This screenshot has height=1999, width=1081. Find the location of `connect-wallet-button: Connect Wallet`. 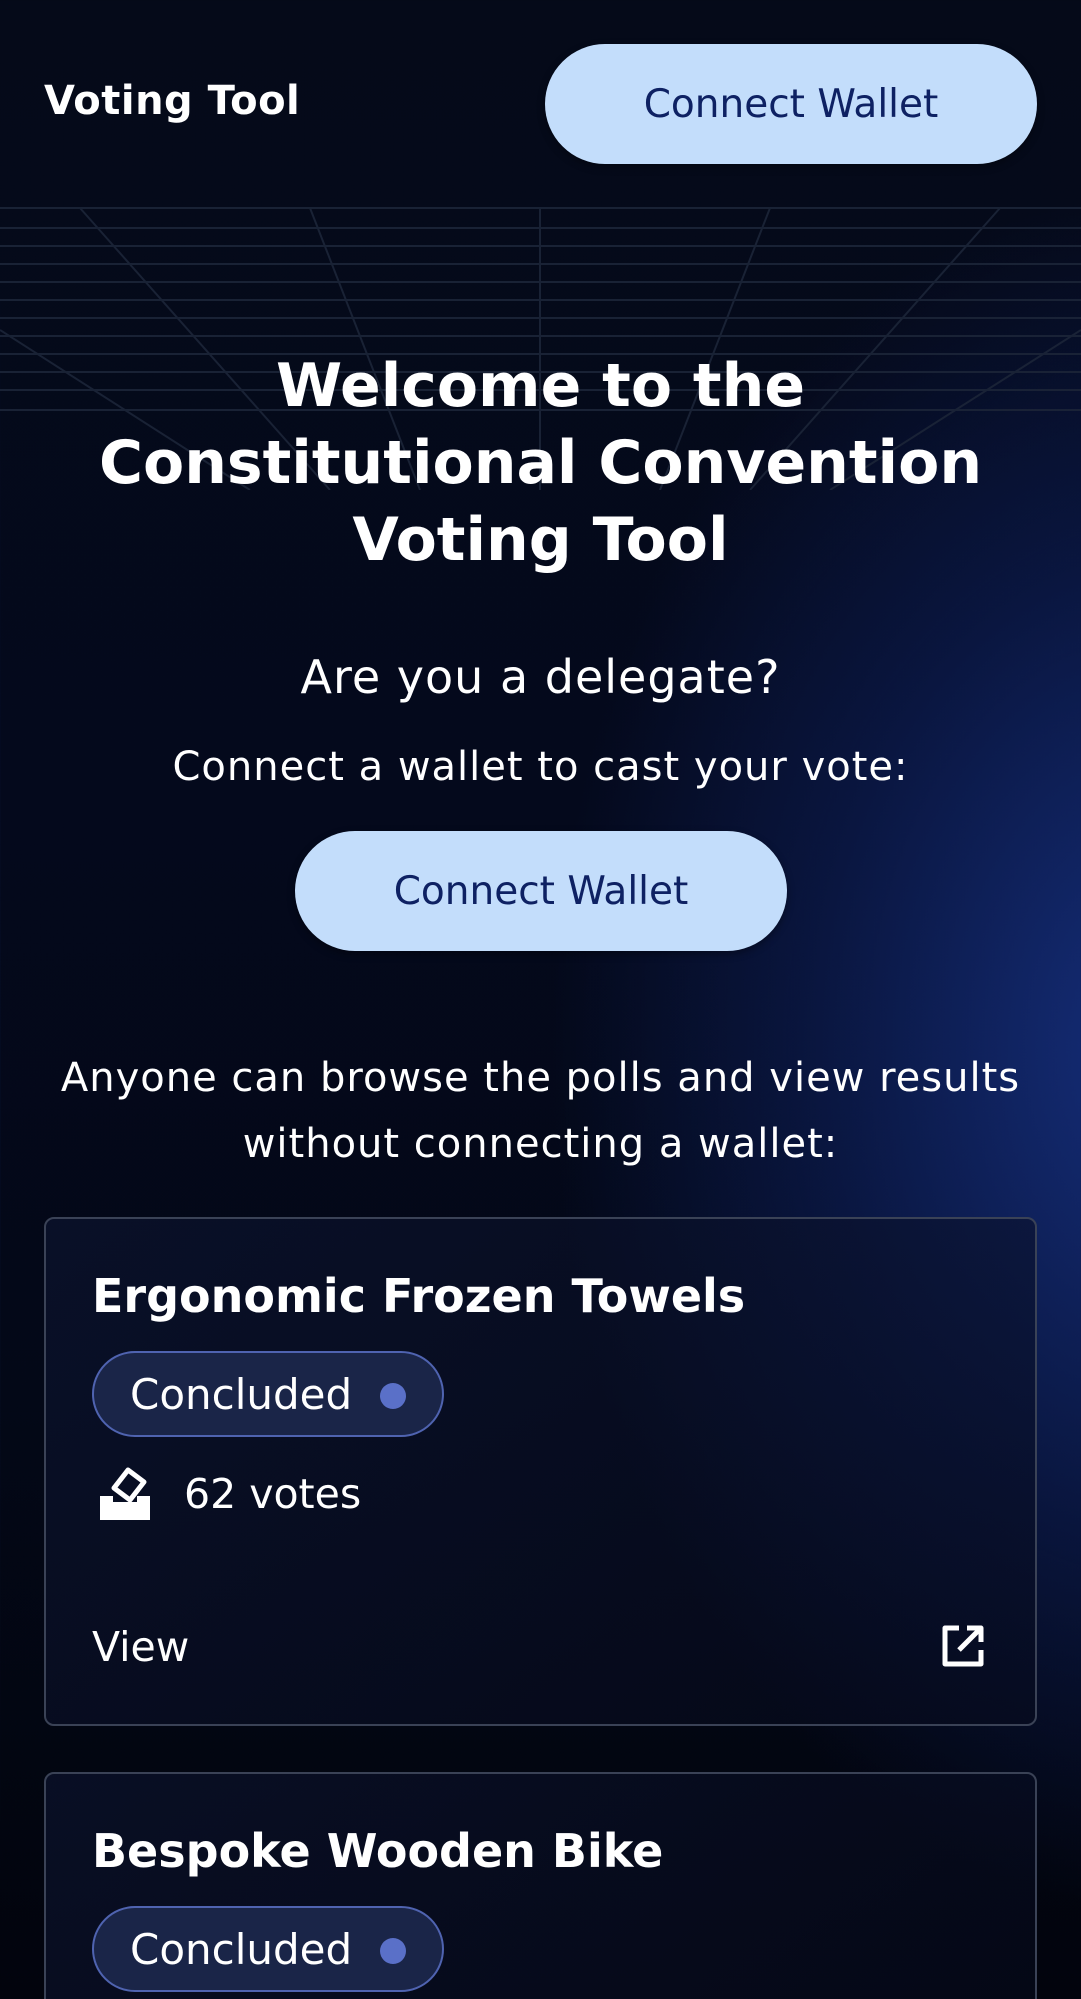

connect-wallet-button: Connect Wallet is located at coordinates (541, 891).